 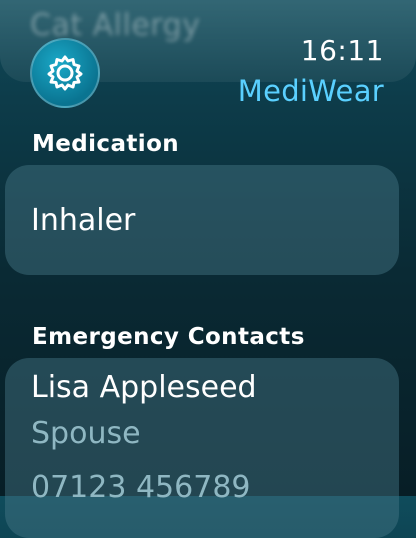 I want to click on emergency-contacts-section-label: Emergency Contacts, so click(x=168, y=337).